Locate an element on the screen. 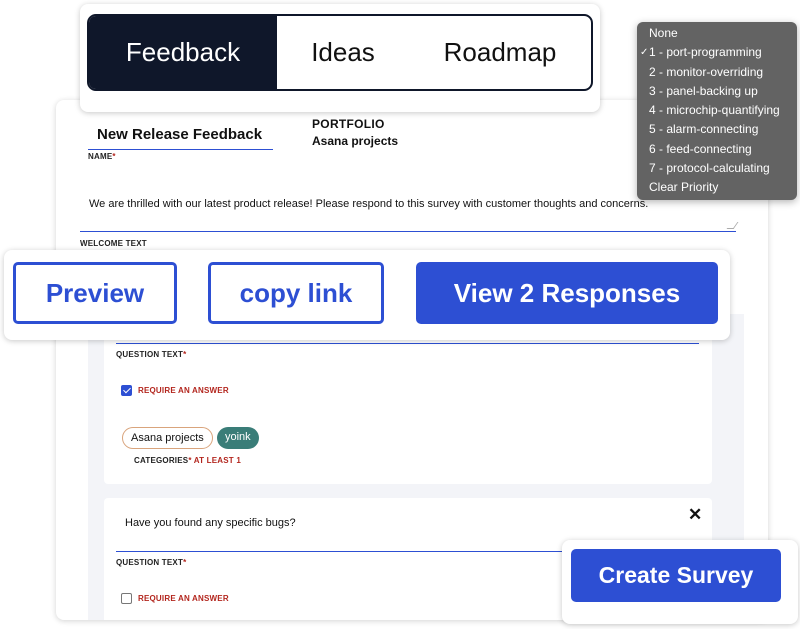 The width and height of the screenshot is (800, 629). portfolio-value: Asana projects is located at coordinates (355, 141).